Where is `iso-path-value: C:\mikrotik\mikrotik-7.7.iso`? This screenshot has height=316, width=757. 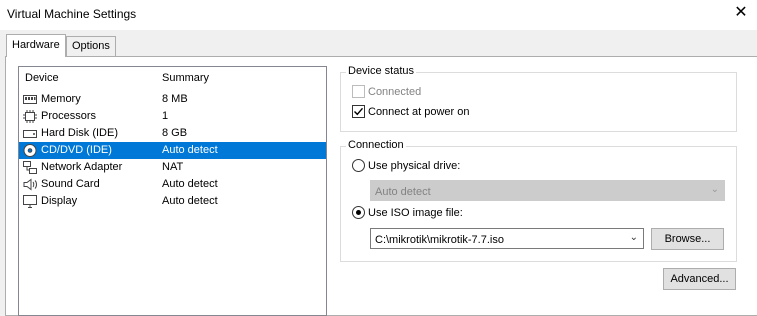
iso-path-value: C:\mikrotik\mikrotik-7.7.iso is located at coordinates (439, 240).